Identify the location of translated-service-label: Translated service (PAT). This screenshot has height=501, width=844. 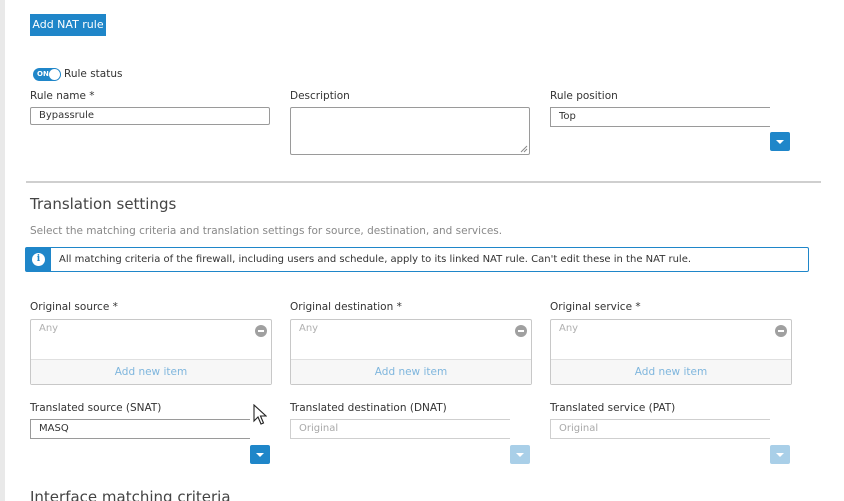
(613, 408).